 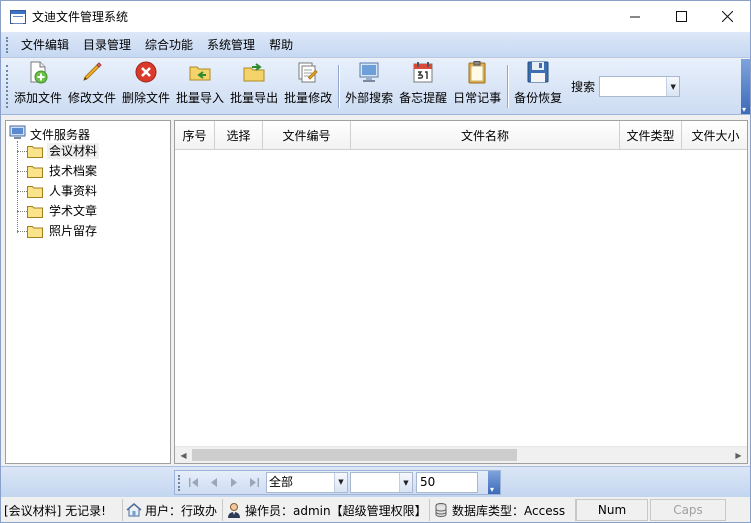 I want to click on status-db-type: 数据库类型：Access, so click(x=503, y=510).